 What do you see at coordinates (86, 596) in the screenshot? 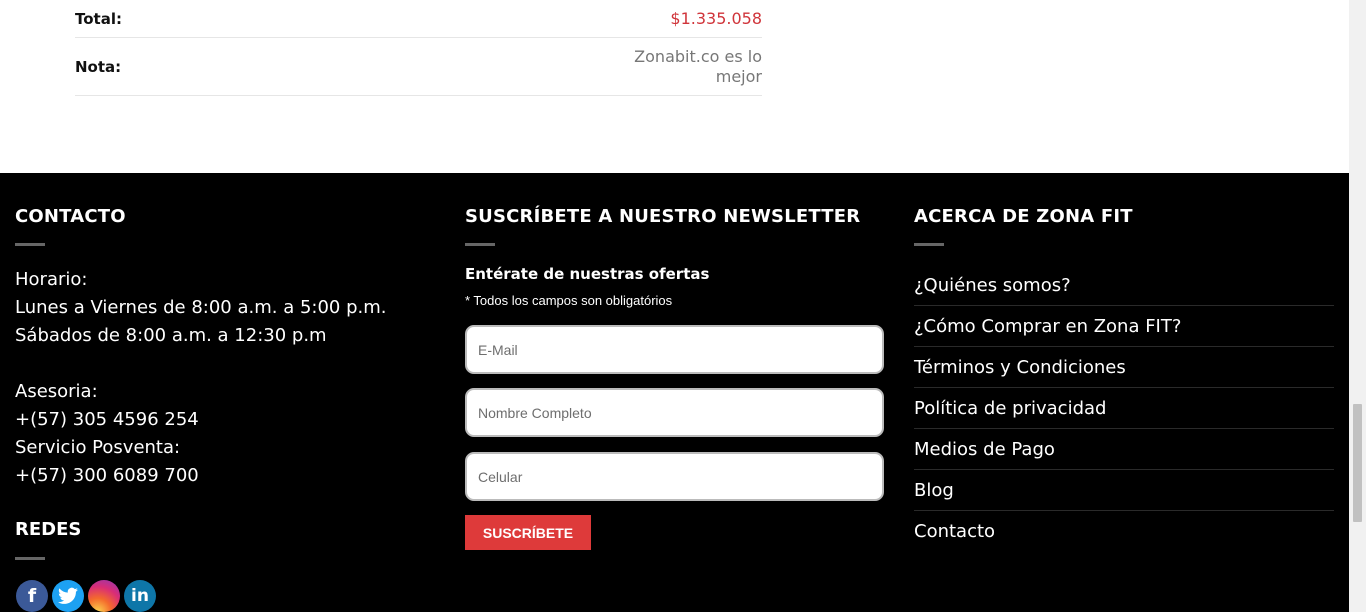
I see `social-links: f in` at bounding box center [86, 596].